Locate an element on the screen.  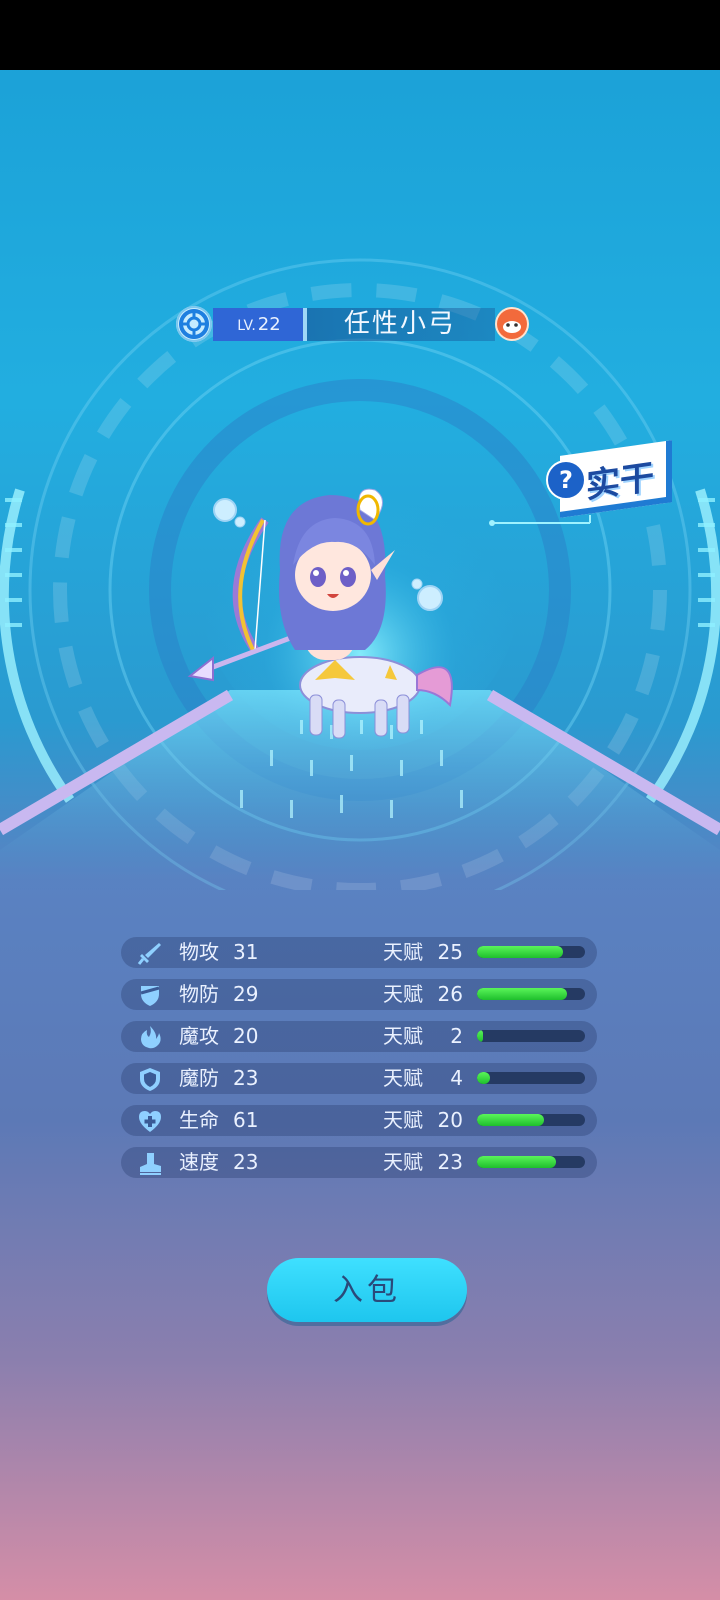
shield-icon is located at coordinates (150, 1079).